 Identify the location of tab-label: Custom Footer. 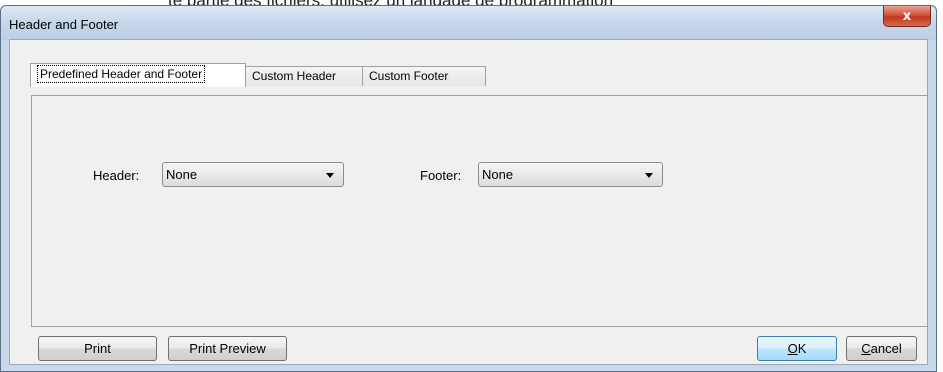
(409, 76).